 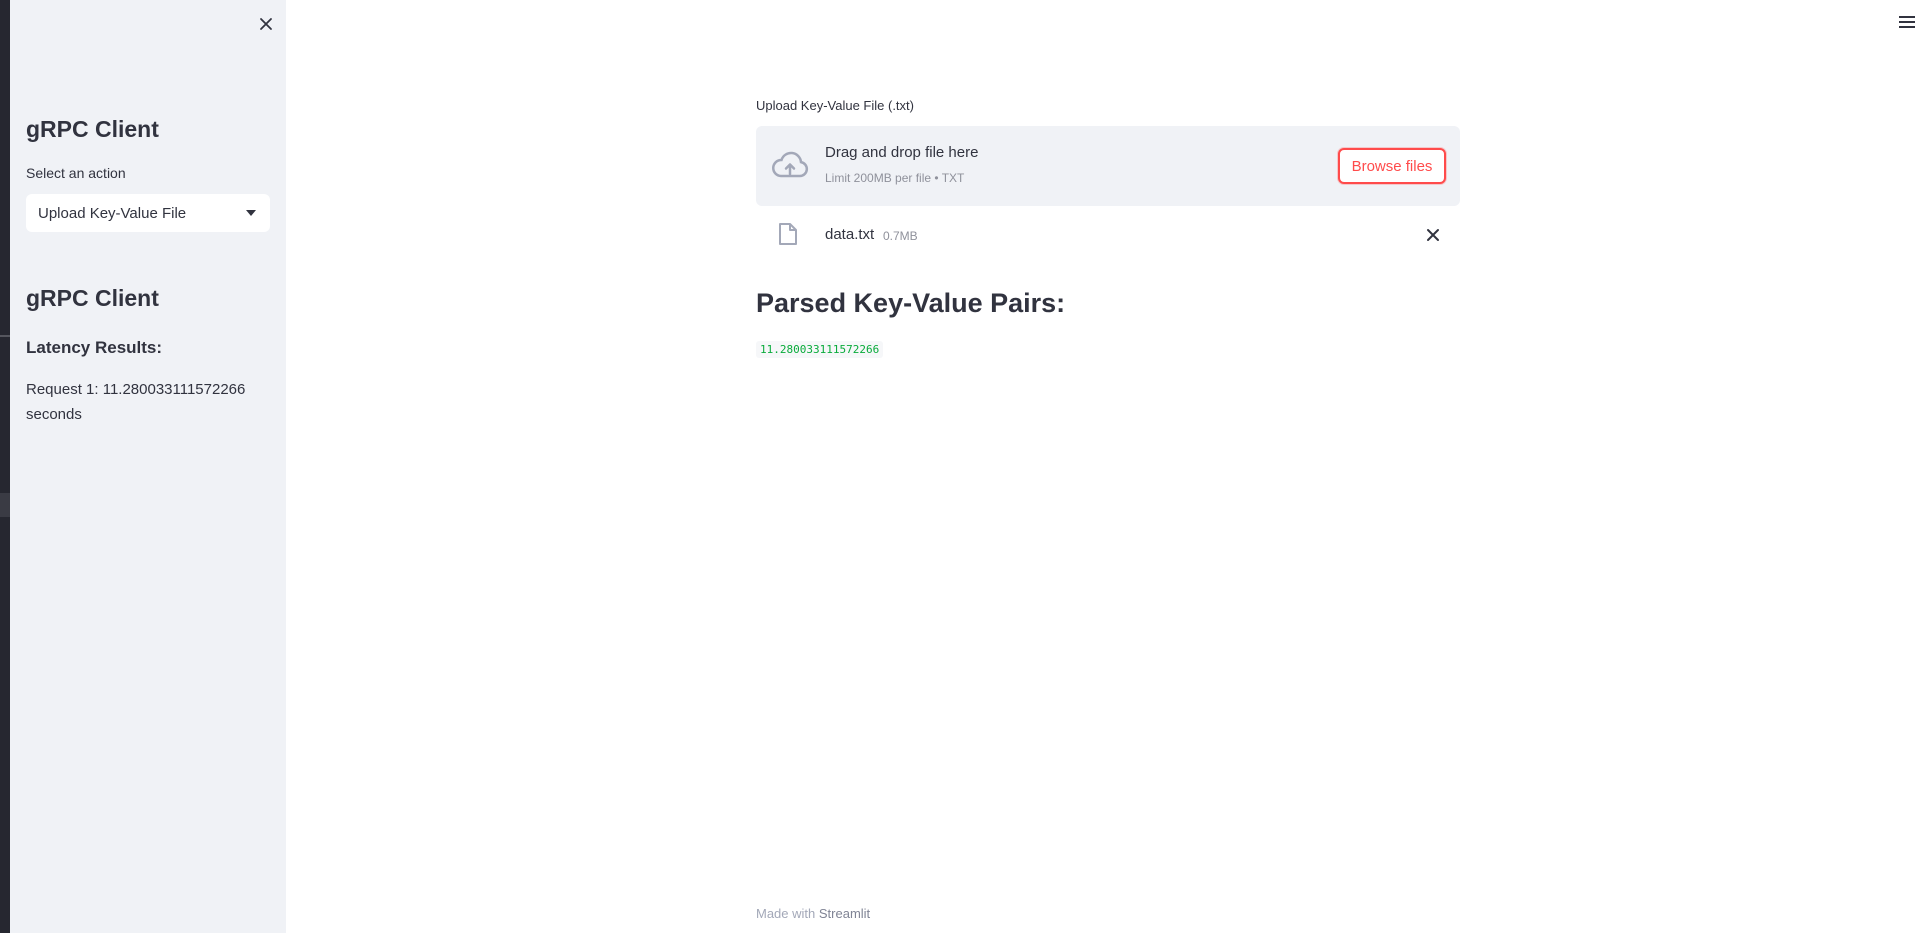 What do you see at coordinates (786, 913) in the screenshot?
I see `footer-made-with: Made with` at bounding box center [786, 913].